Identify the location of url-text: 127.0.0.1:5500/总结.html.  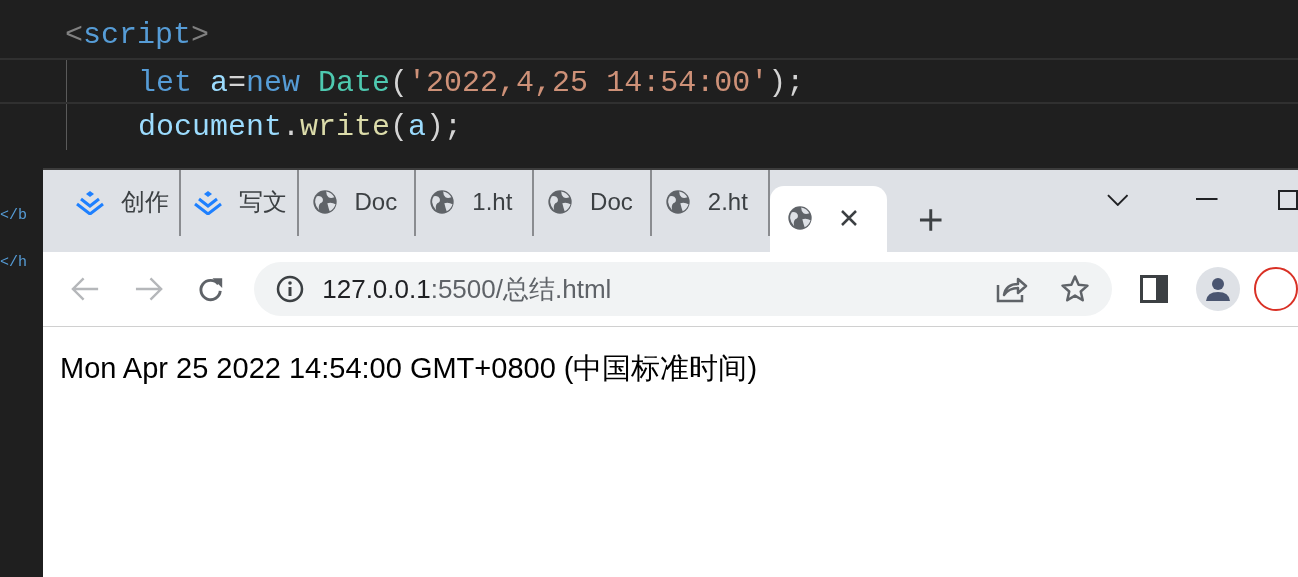
(467, 289).